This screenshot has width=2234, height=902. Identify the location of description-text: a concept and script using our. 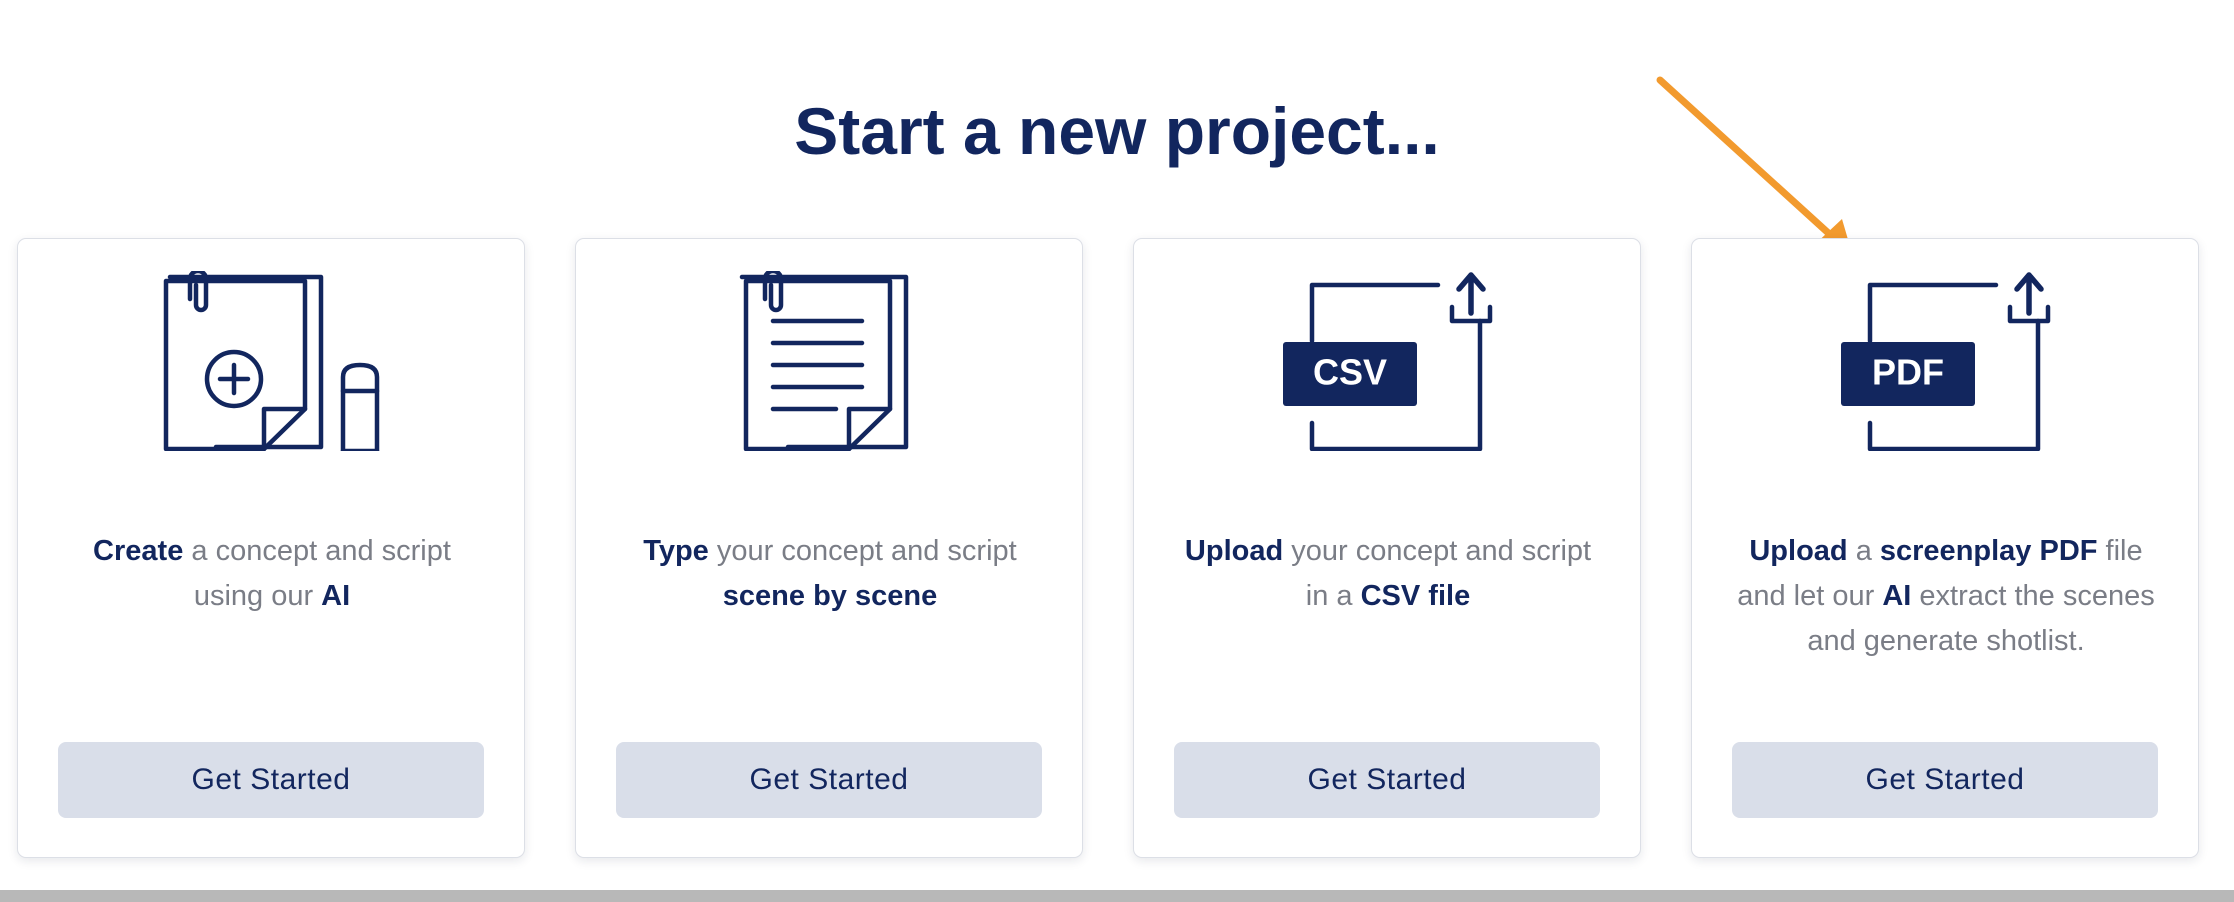
(317, 573).